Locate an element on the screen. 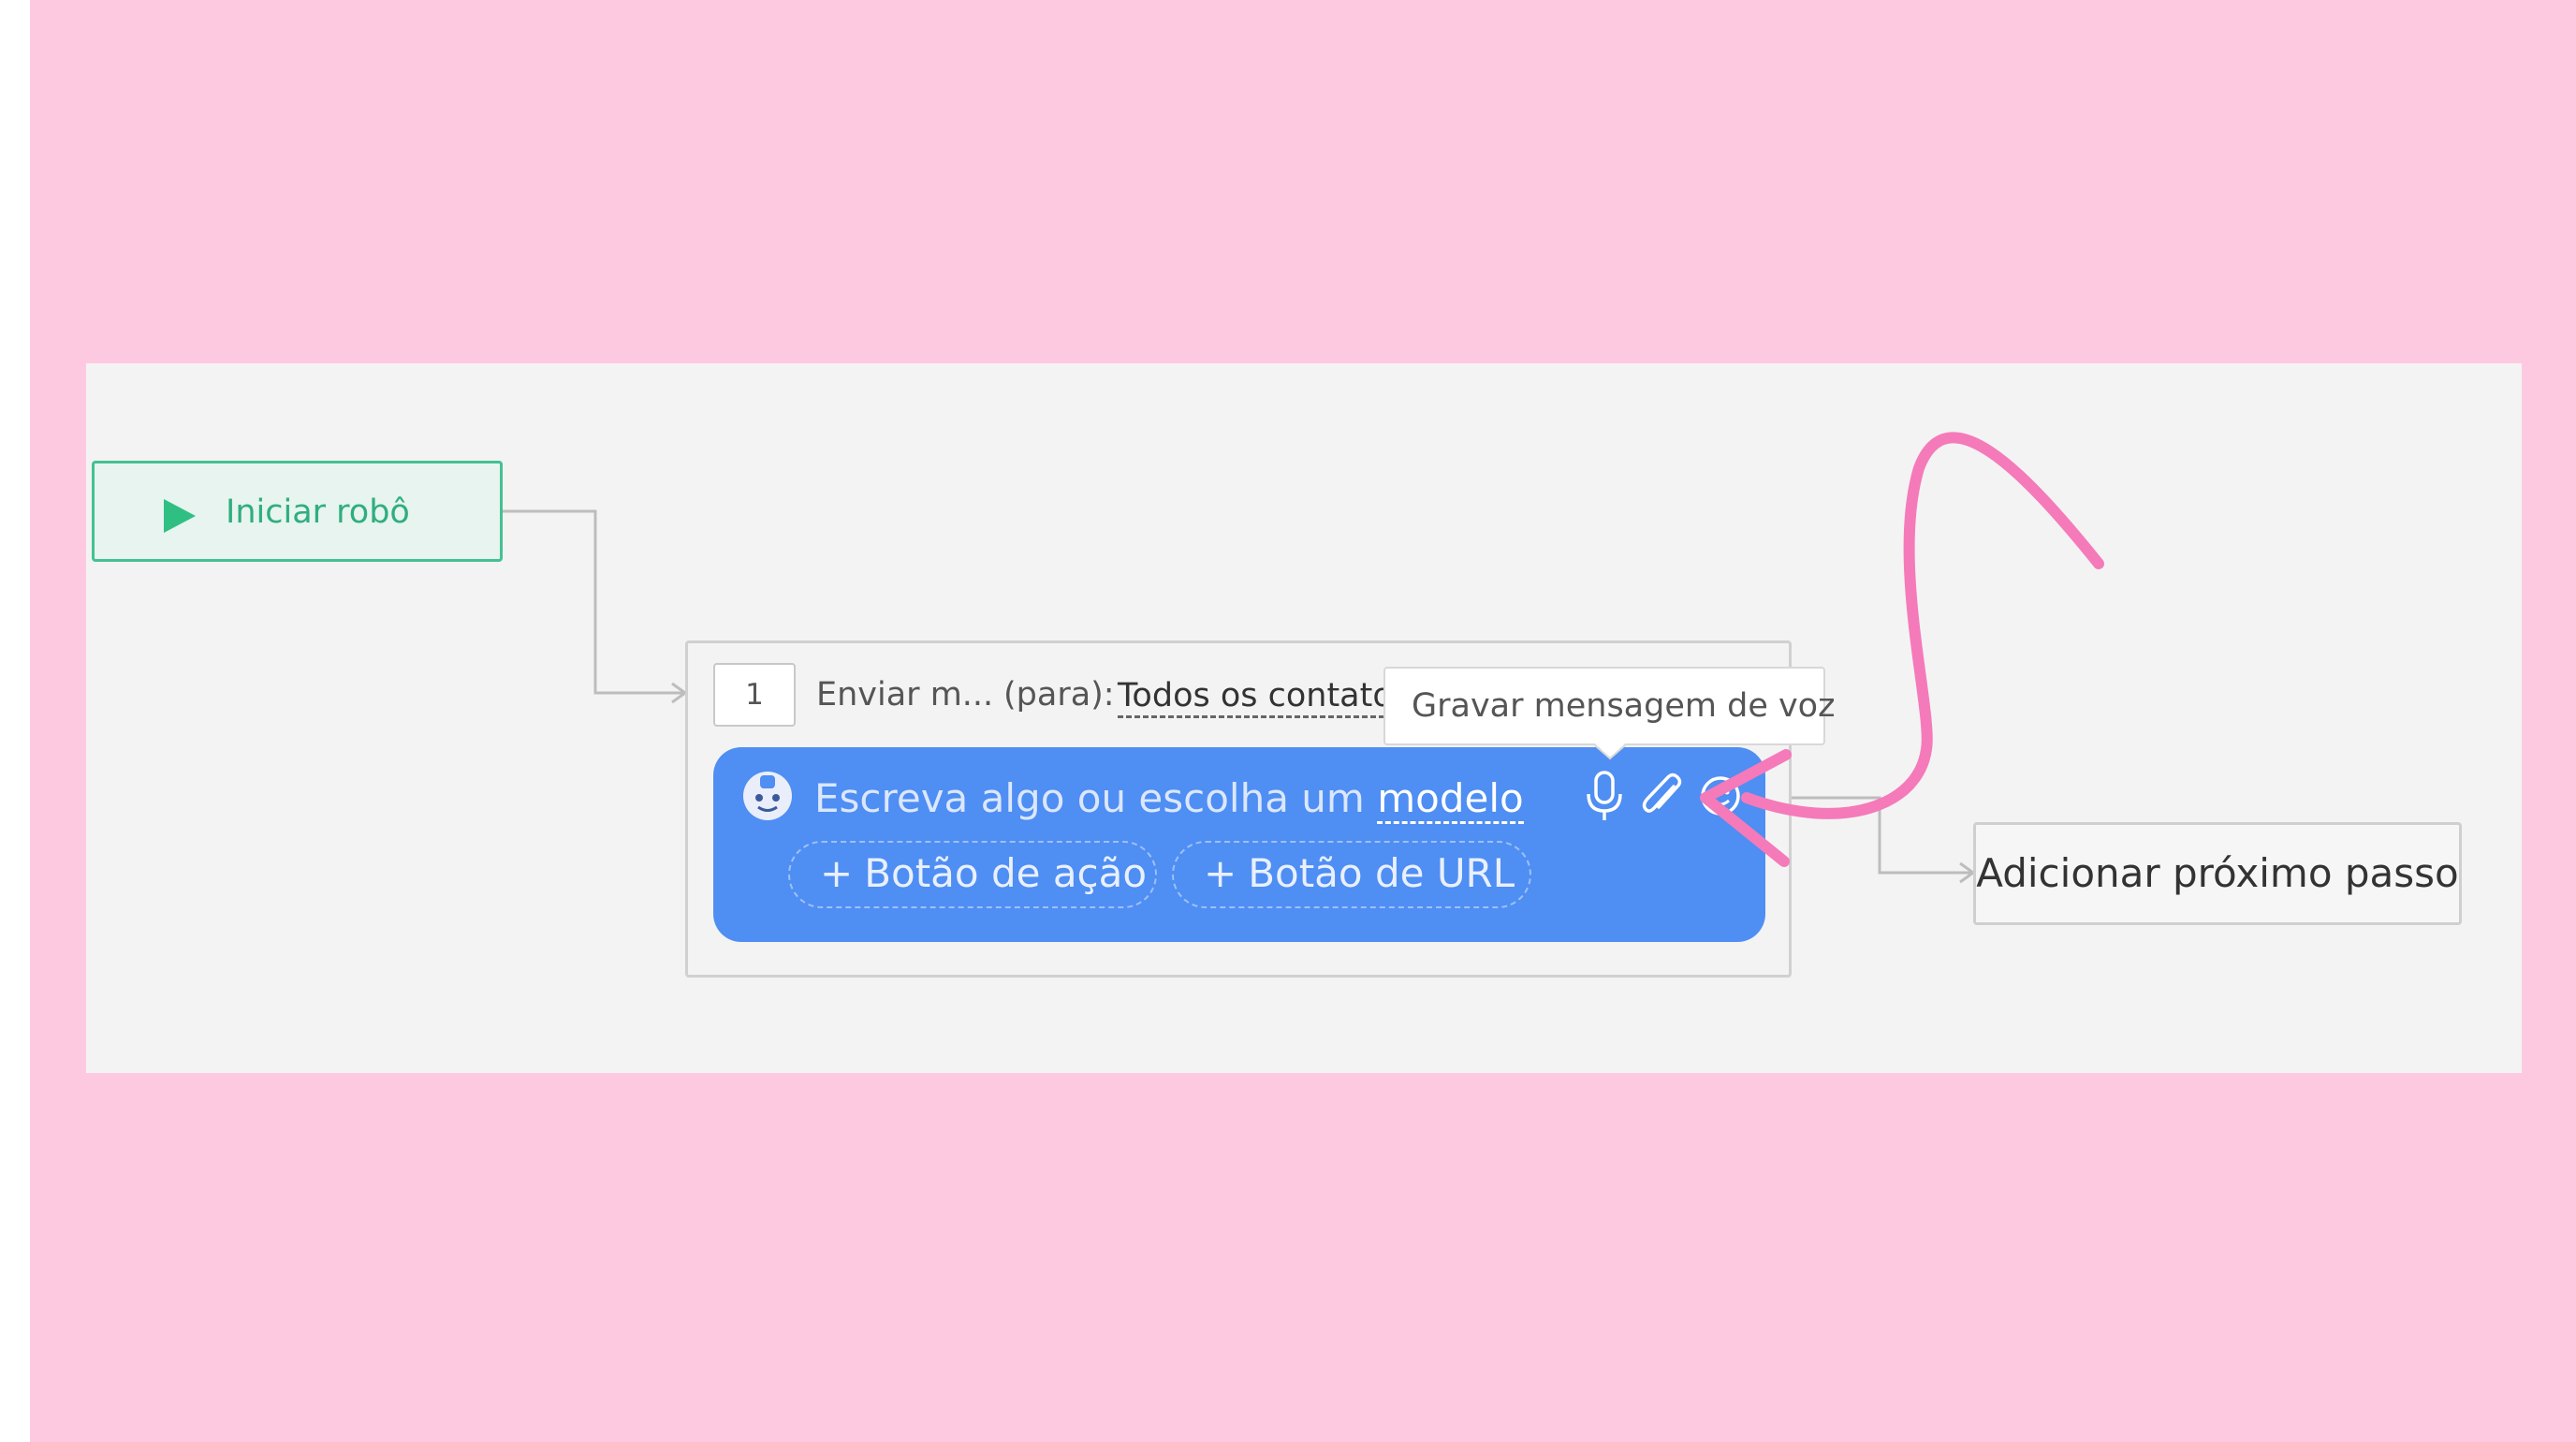 The width and height of the screenshot is (2576, 1442). add-next-step-button: Adicionar próximo passo is located at coordinates (2217, 874).